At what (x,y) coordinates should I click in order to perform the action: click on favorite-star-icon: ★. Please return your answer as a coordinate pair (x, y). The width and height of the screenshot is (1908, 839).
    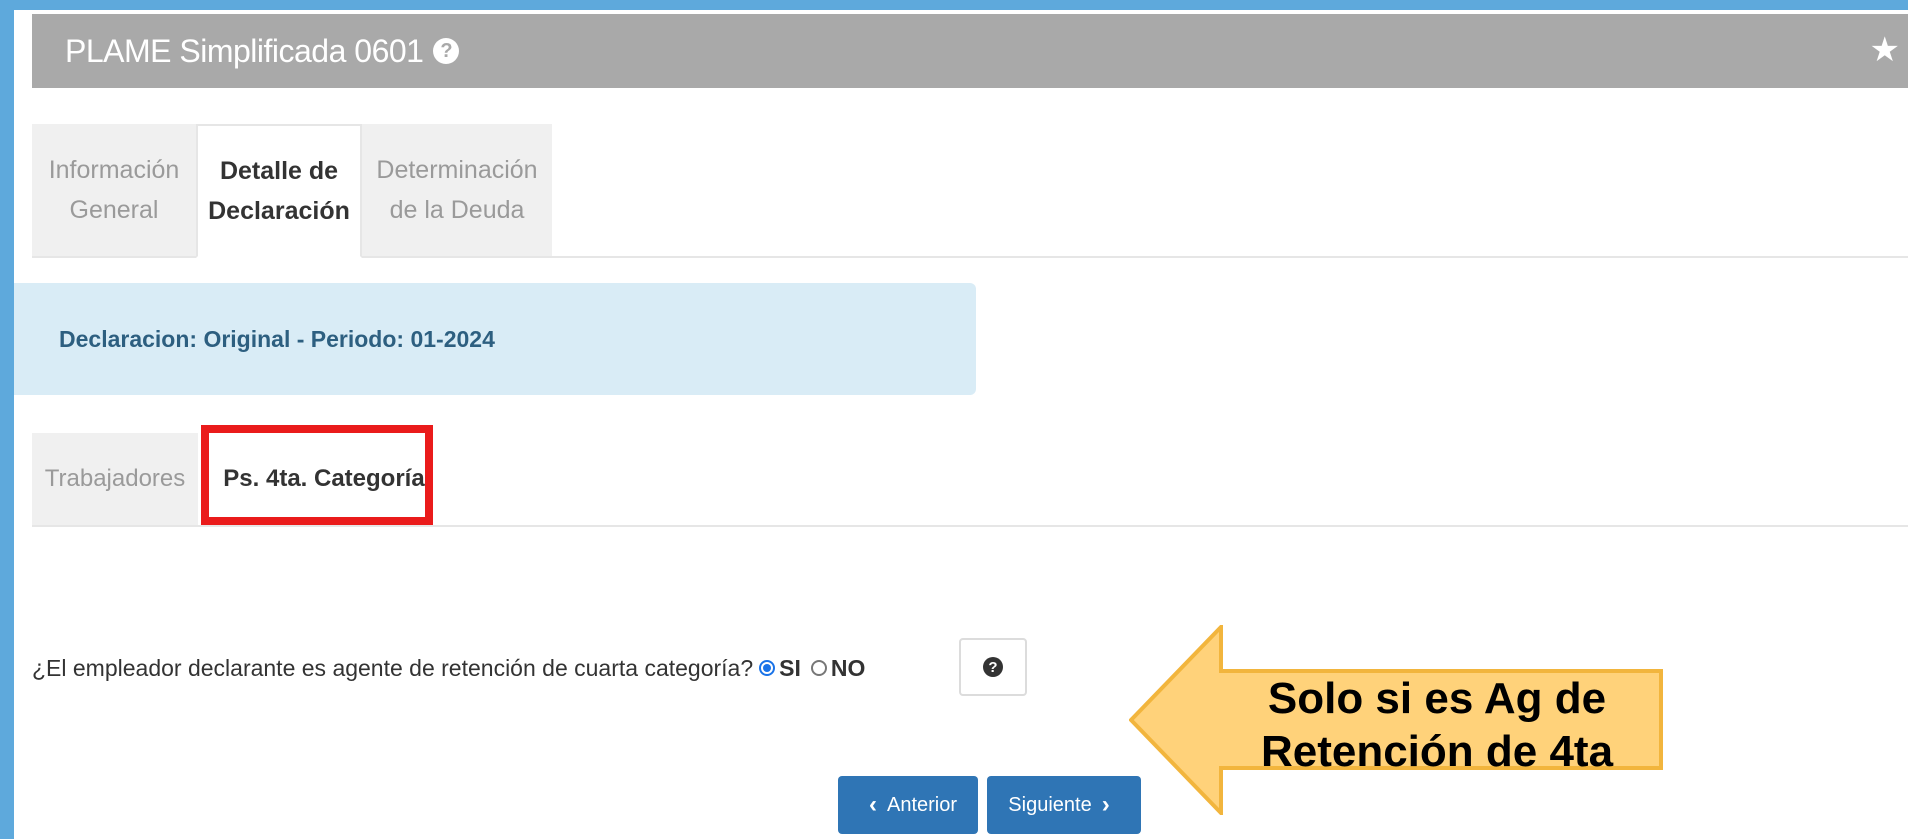
    Looking at the image, I should click on (1885, 50).